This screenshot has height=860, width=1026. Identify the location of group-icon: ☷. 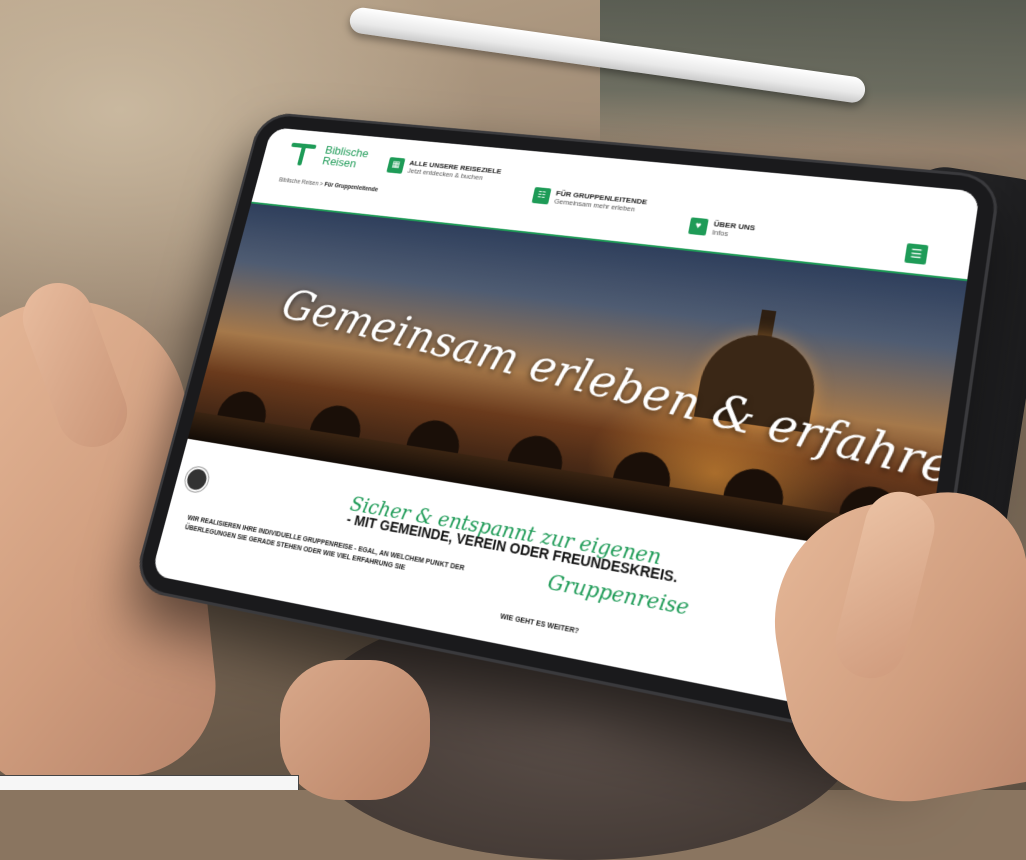
(541, 195).